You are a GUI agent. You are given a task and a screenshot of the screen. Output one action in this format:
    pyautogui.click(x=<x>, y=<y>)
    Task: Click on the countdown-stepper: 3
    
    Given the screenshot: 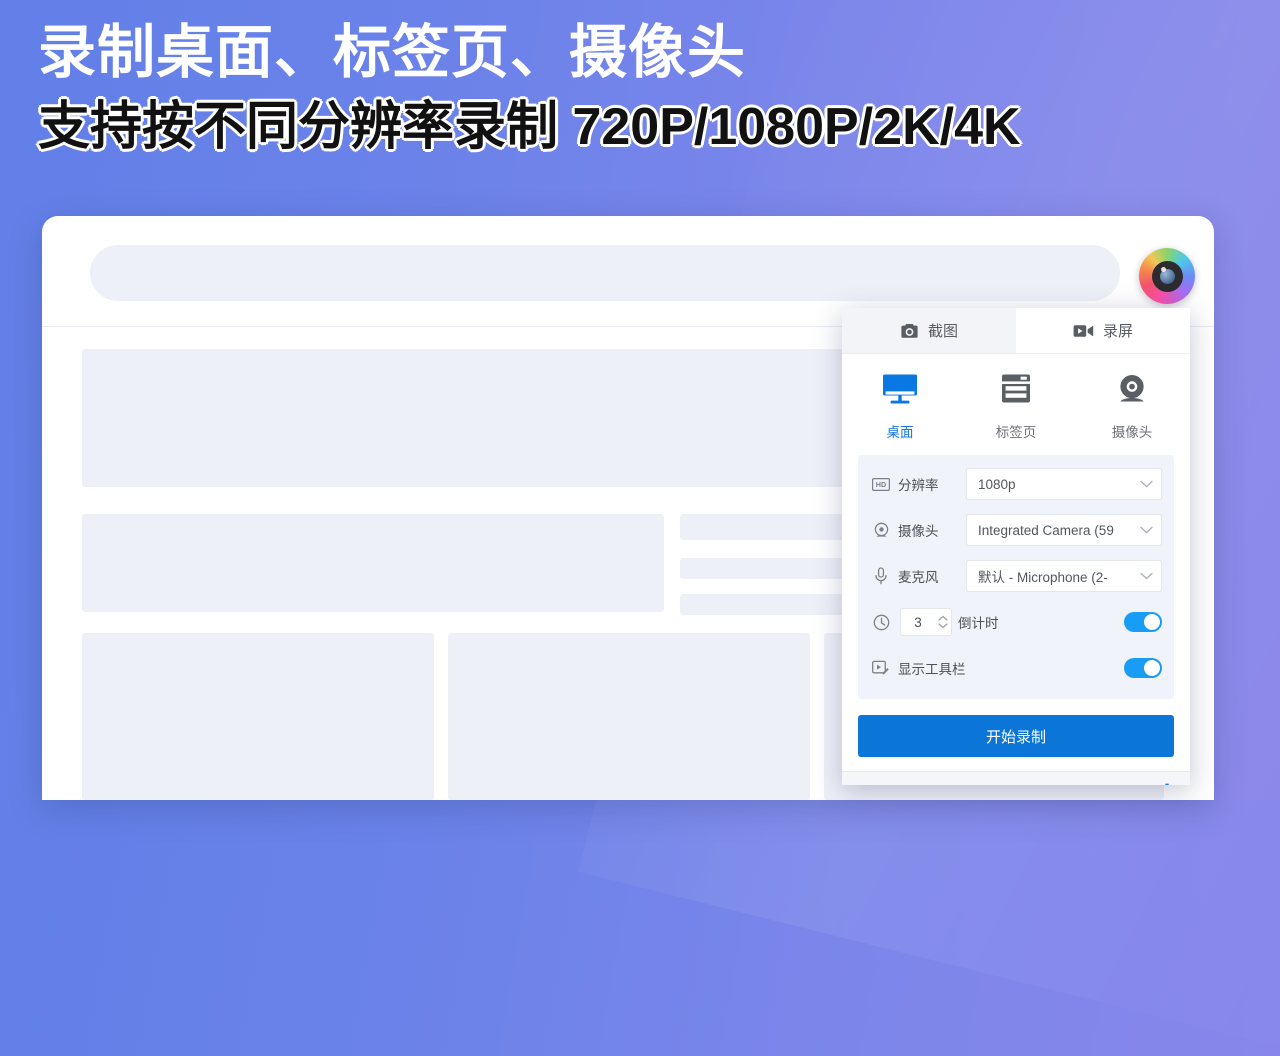 What is the action you would take?
    pyautogui.click(x=926, y=622)
    